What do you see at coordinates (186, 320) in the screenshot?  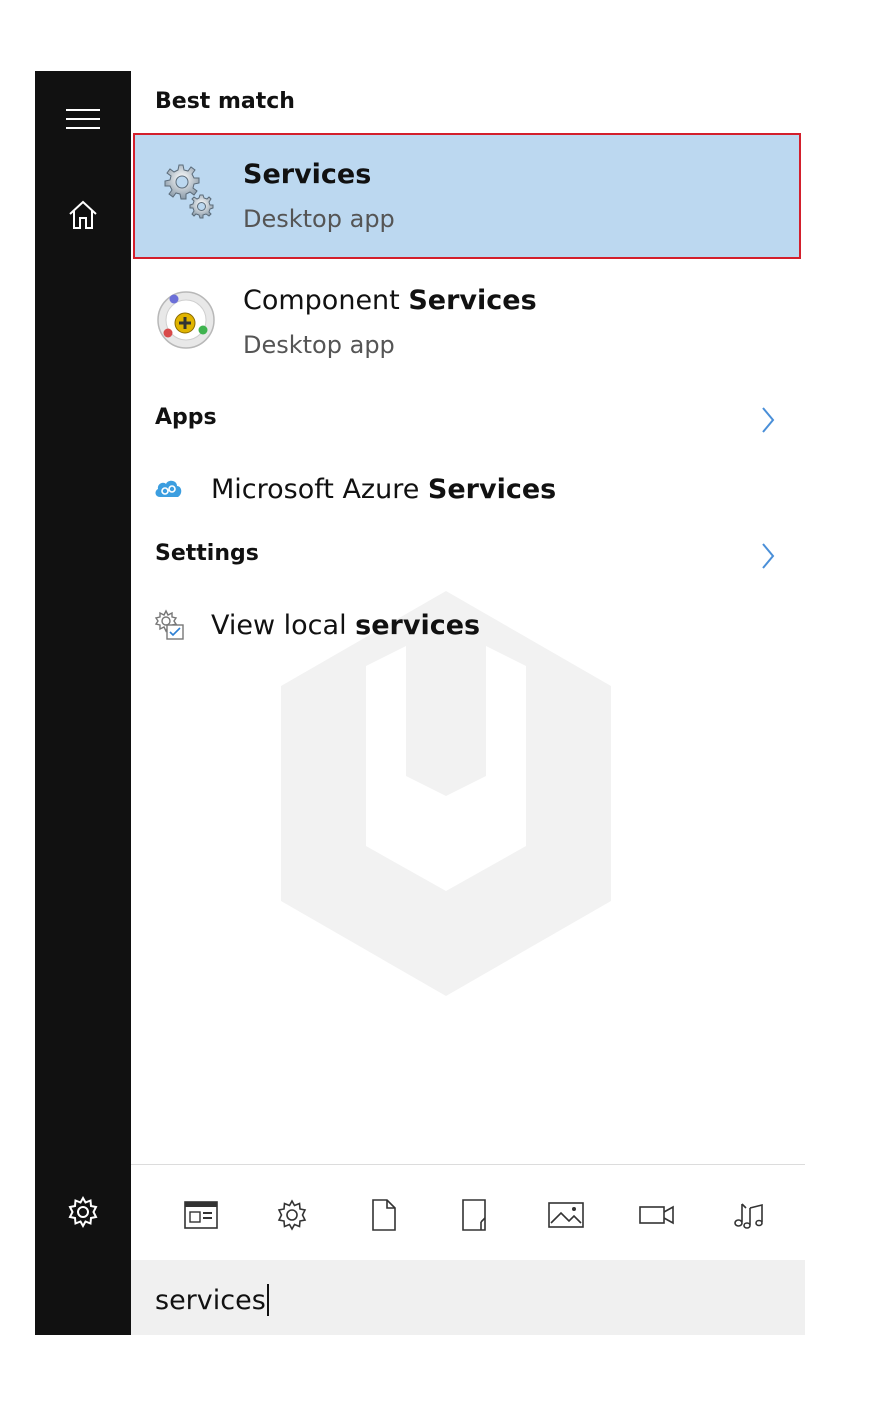 I see `component-services-icon` at bounding box center [186, 320].